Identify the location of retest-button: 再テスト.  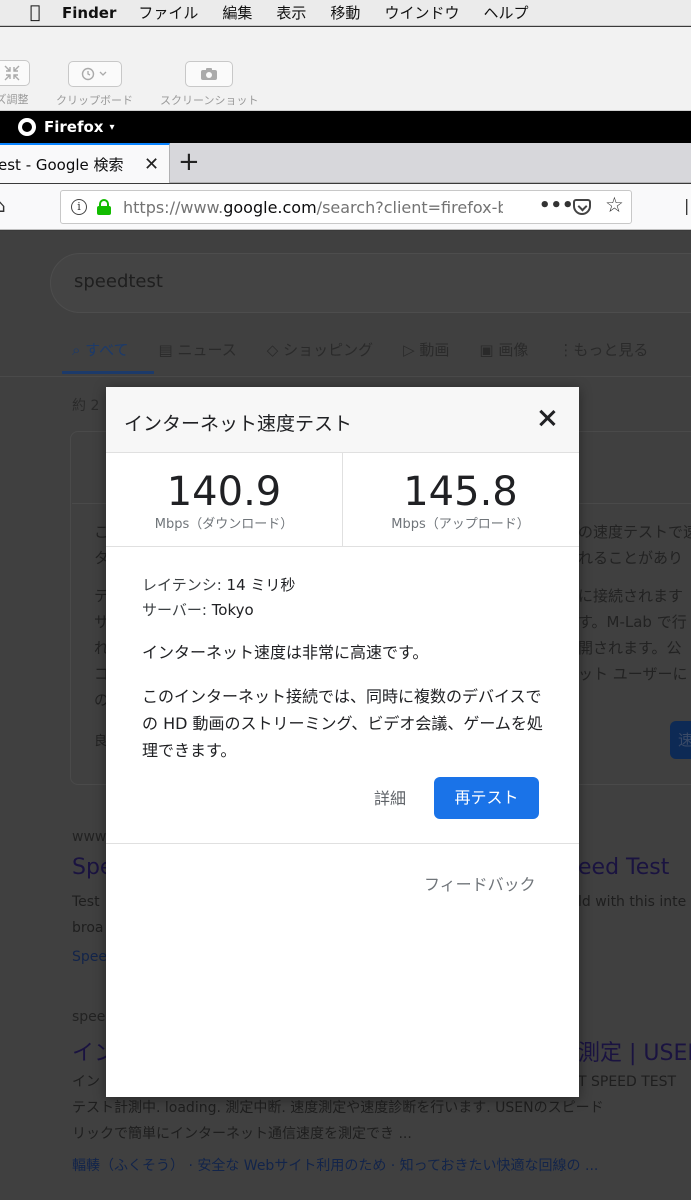
(486, 798).